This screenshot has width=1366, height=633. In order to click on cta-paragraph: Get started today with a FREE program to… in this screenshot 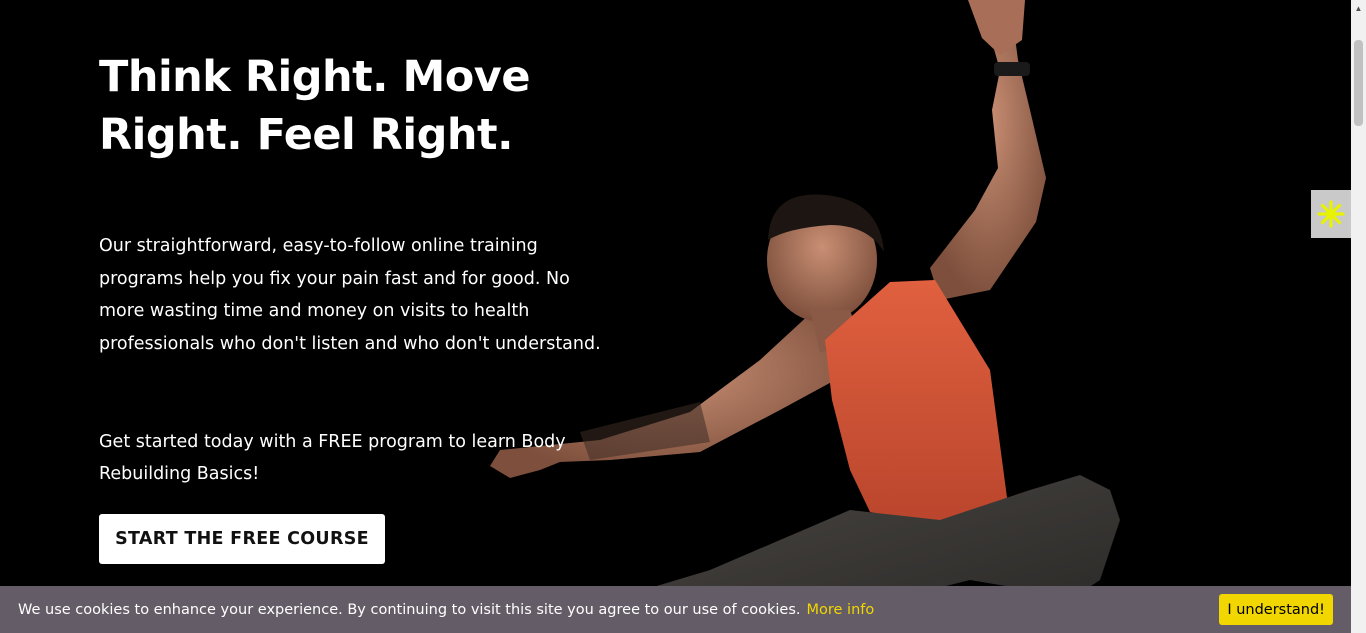, I will do `click(332, 458)`.